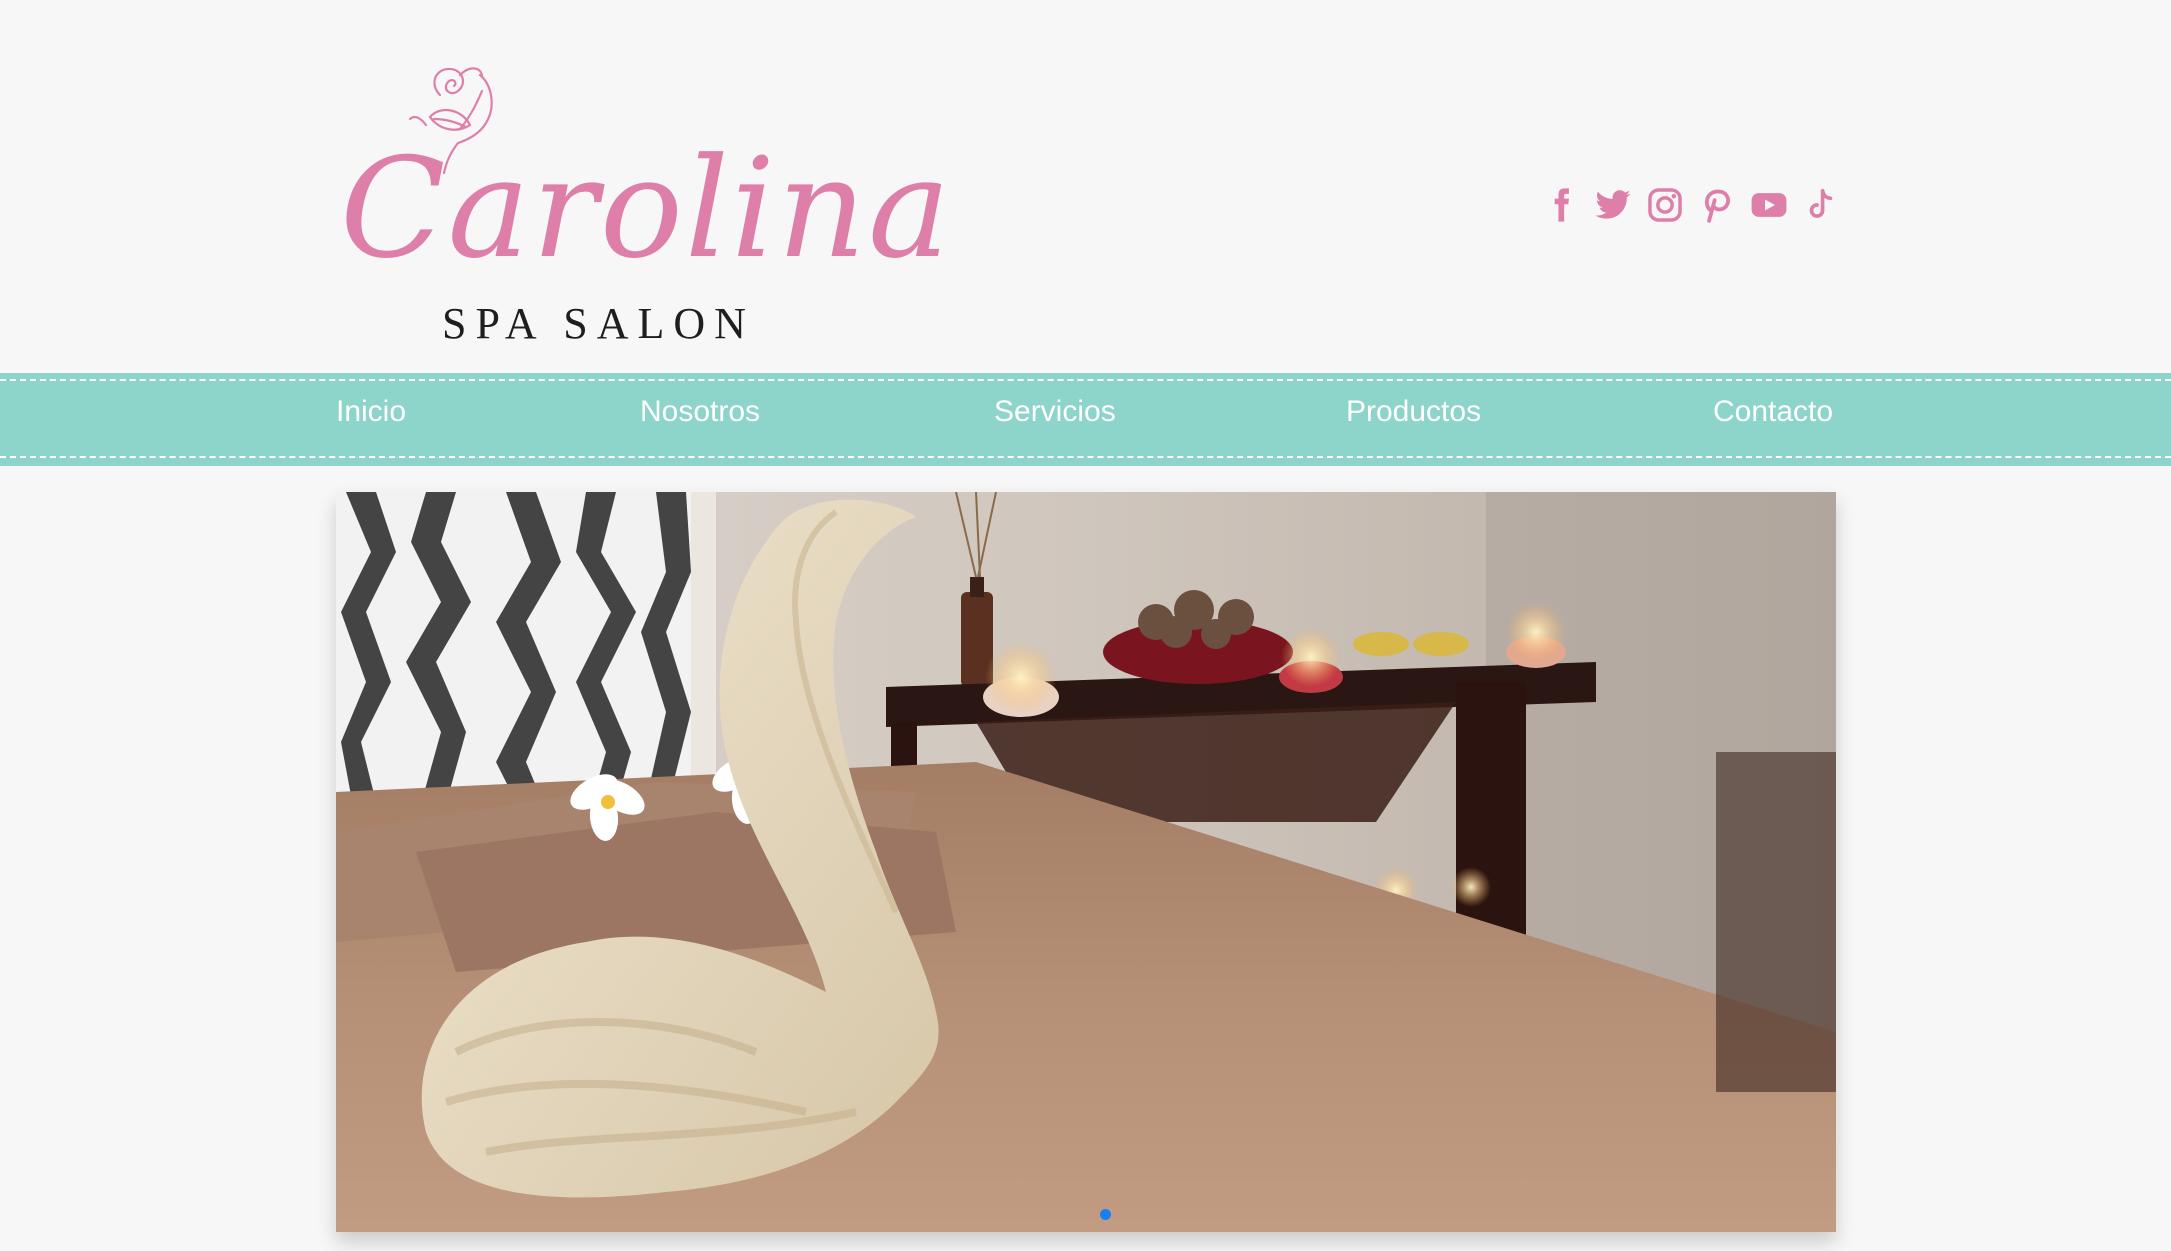 This screenshot has height=1251, width=2171. I want to click on nav-item-servicios: Servicios, so click(1055, 412).